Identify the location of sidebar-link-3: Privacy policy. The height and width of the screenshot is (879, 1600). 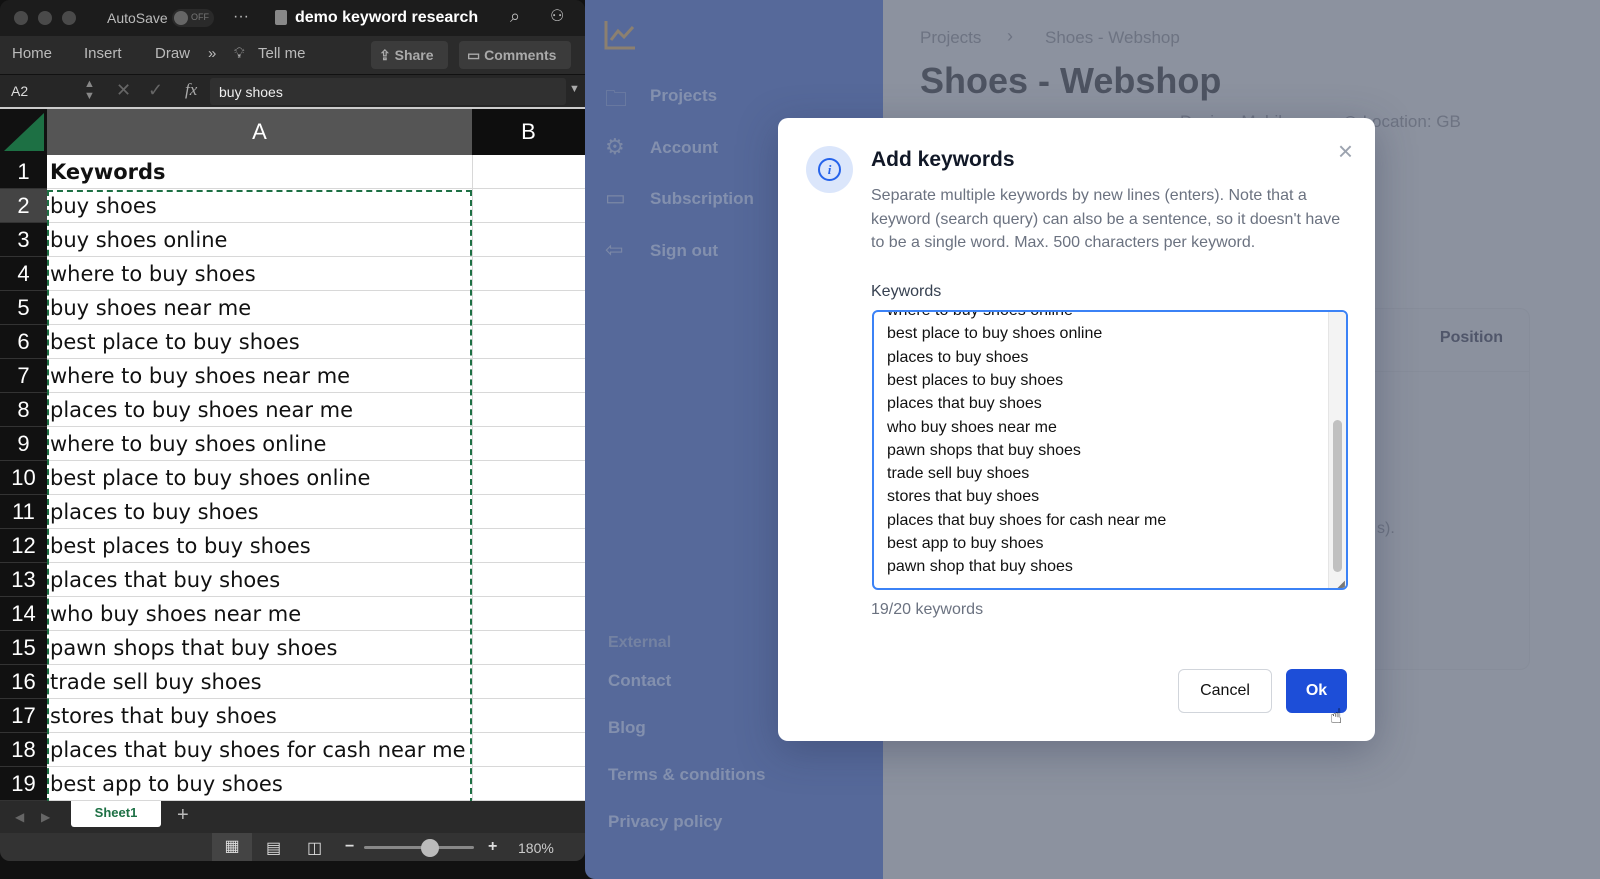
(665, 822).